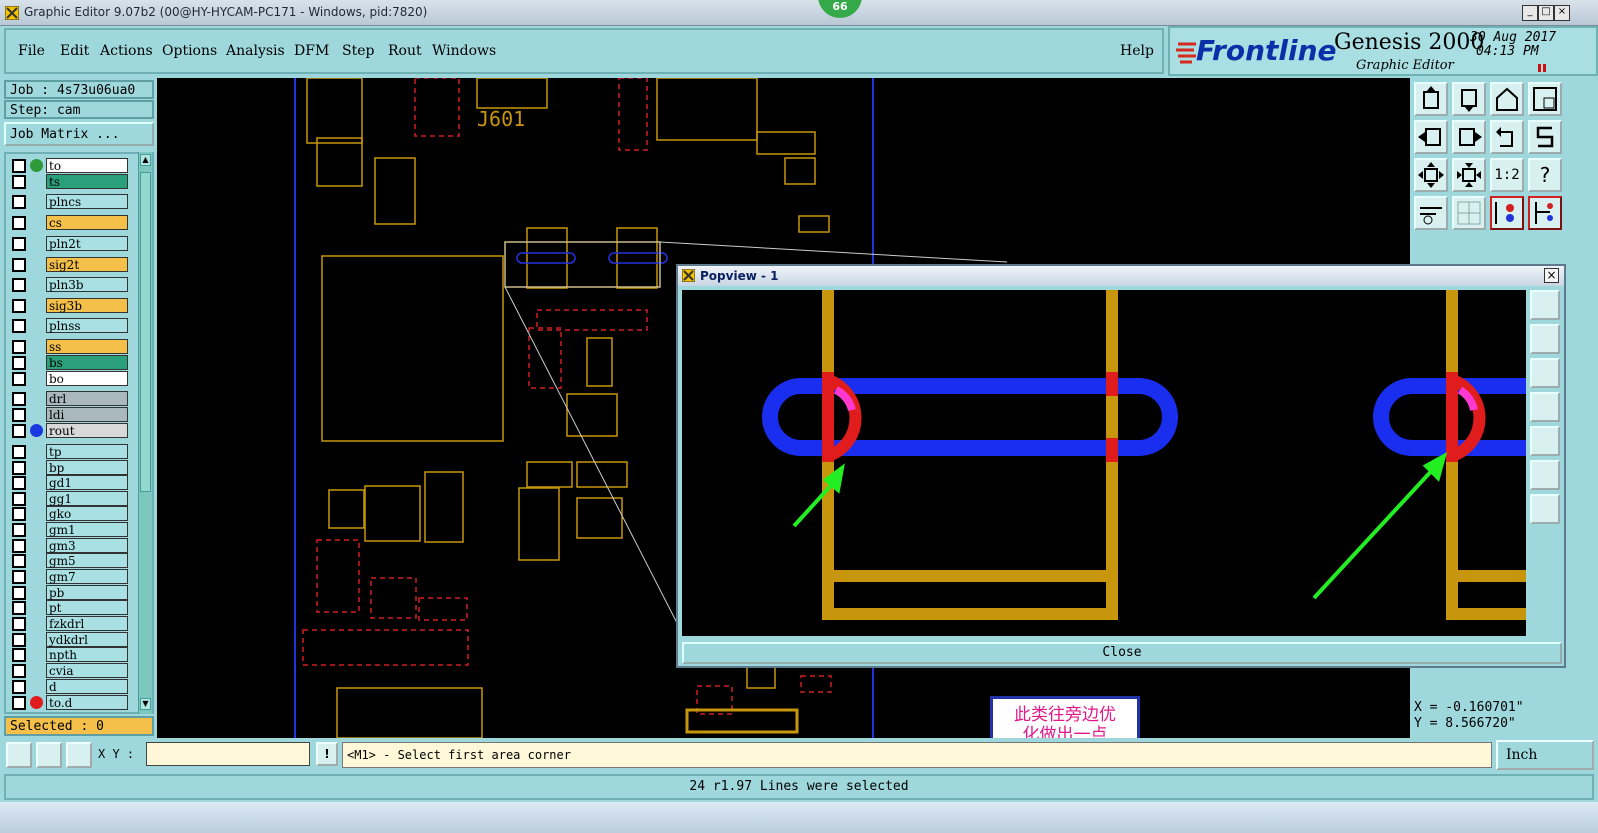  I want to click on scroll-down-icon: ▼, so click(145, 704).